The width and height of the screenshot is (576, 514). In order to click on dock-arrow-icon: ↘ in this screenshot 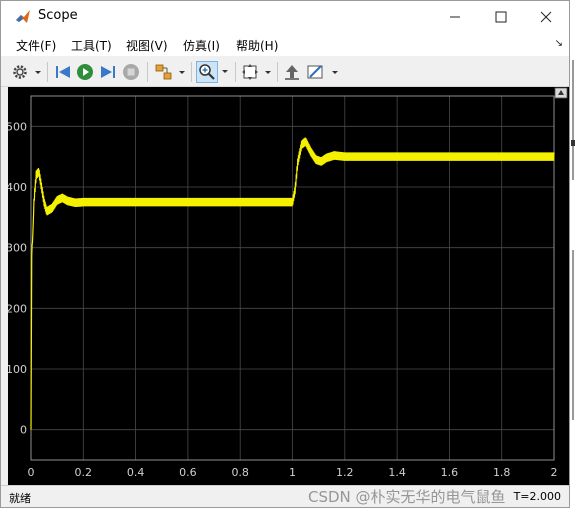, I will do `click(559, 43)`.